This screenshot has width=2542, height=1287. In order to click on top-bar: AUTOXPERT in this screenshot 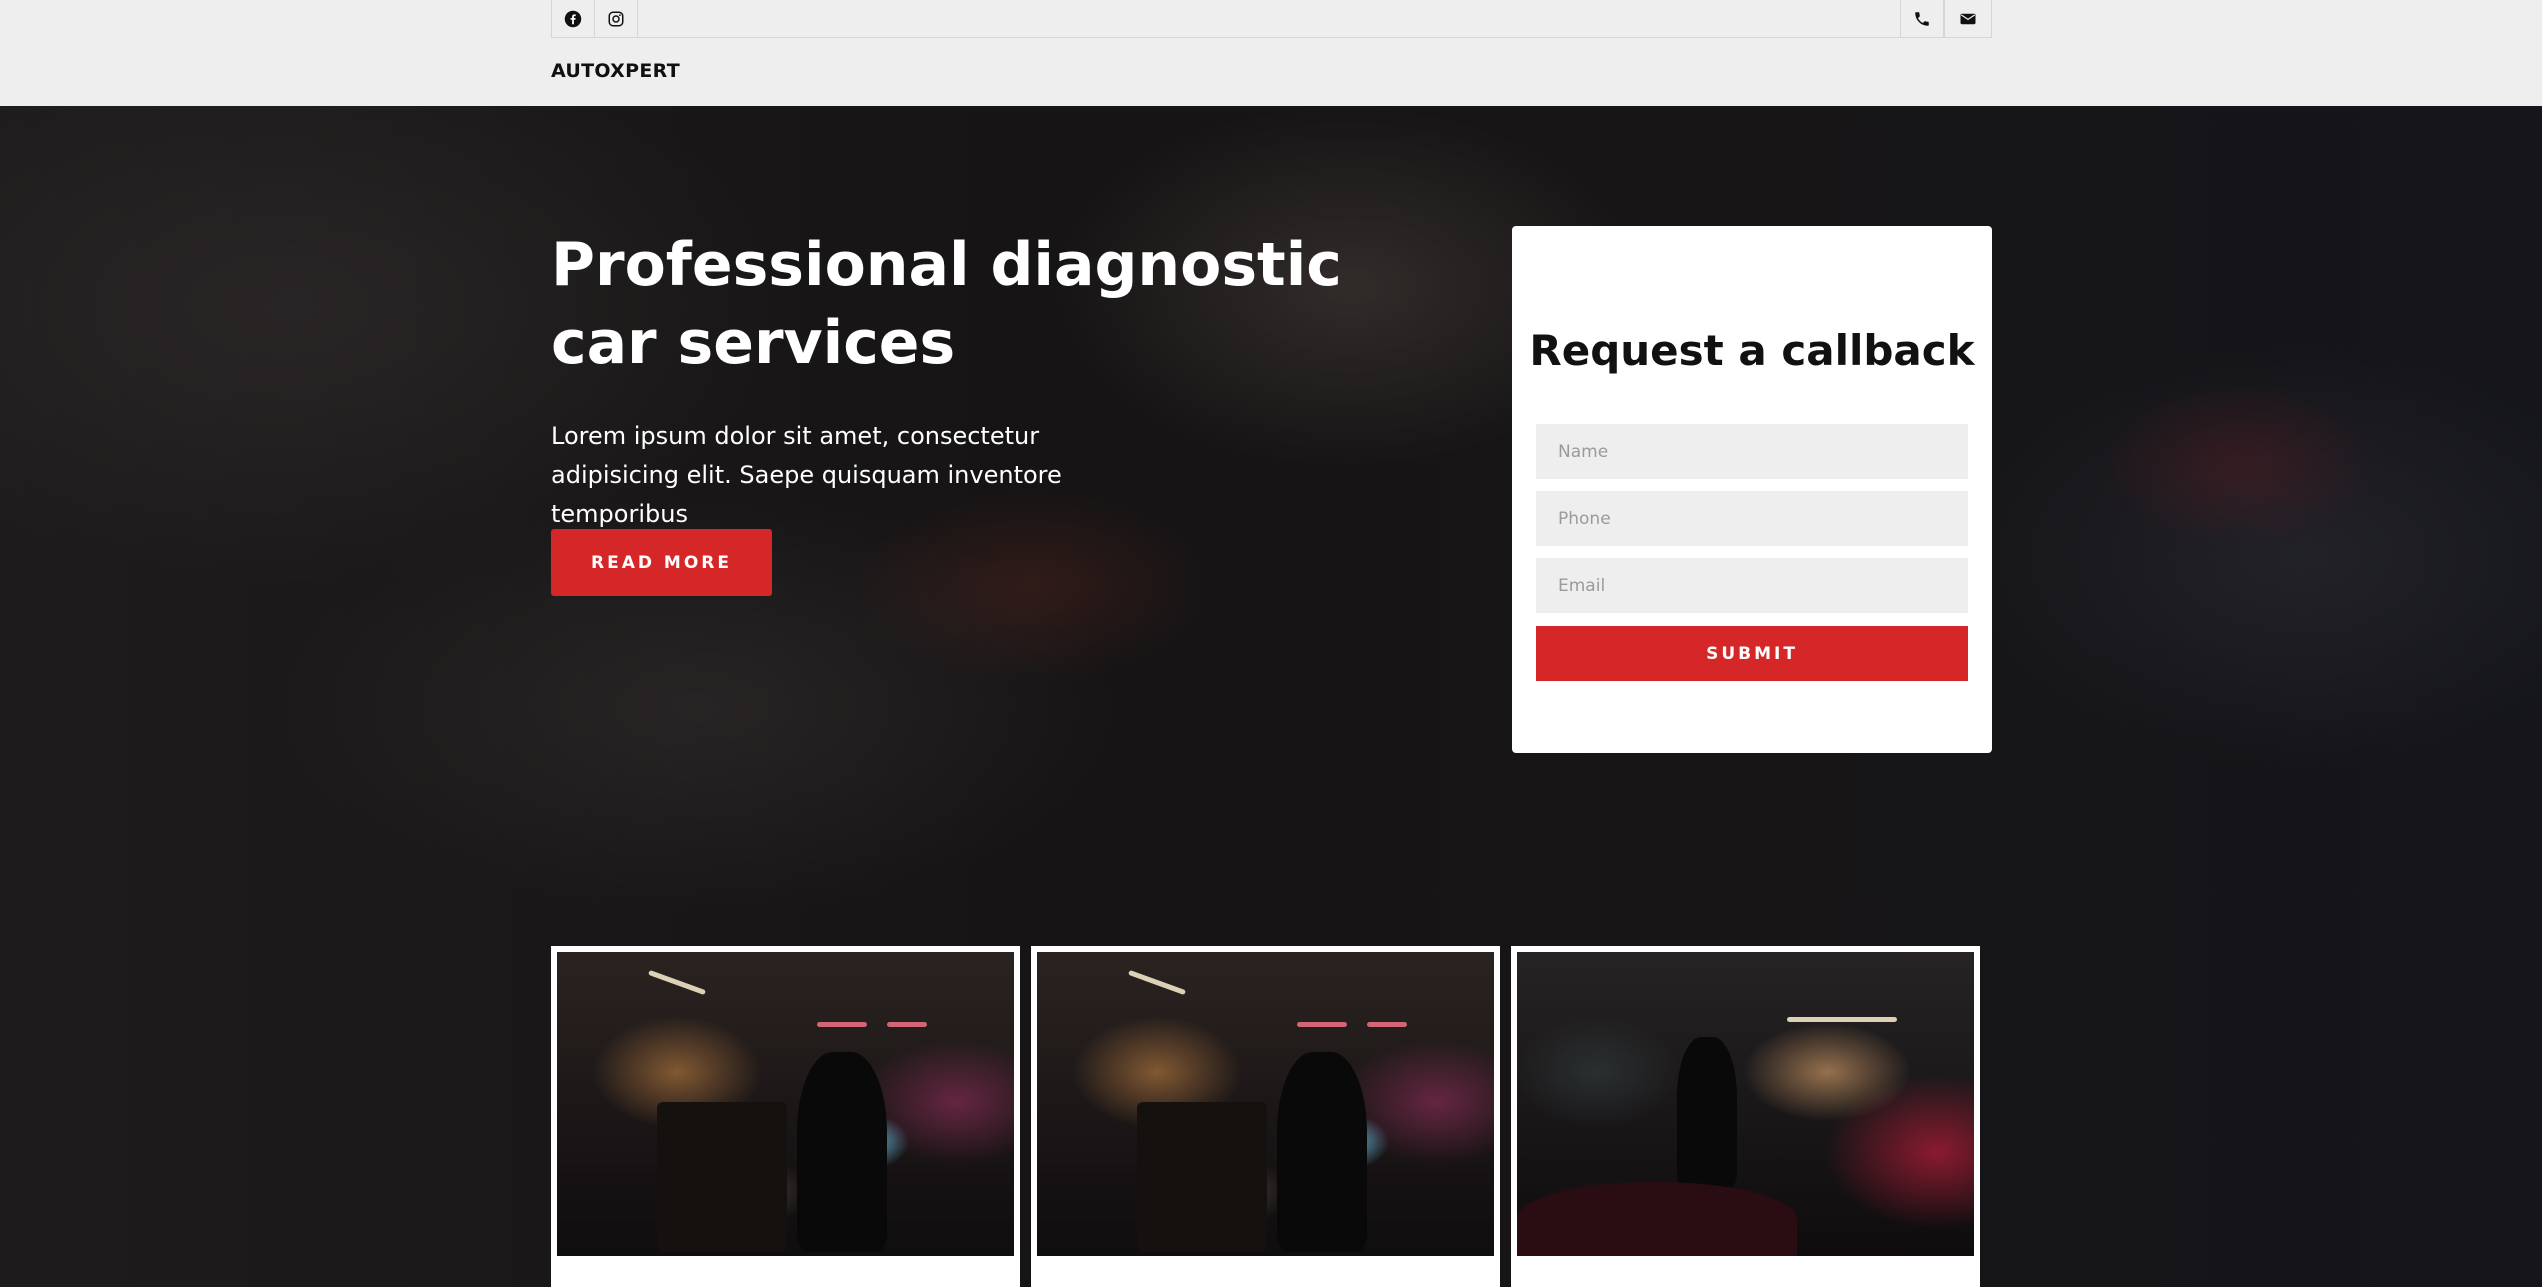, I will do `click(1271, 53)`.